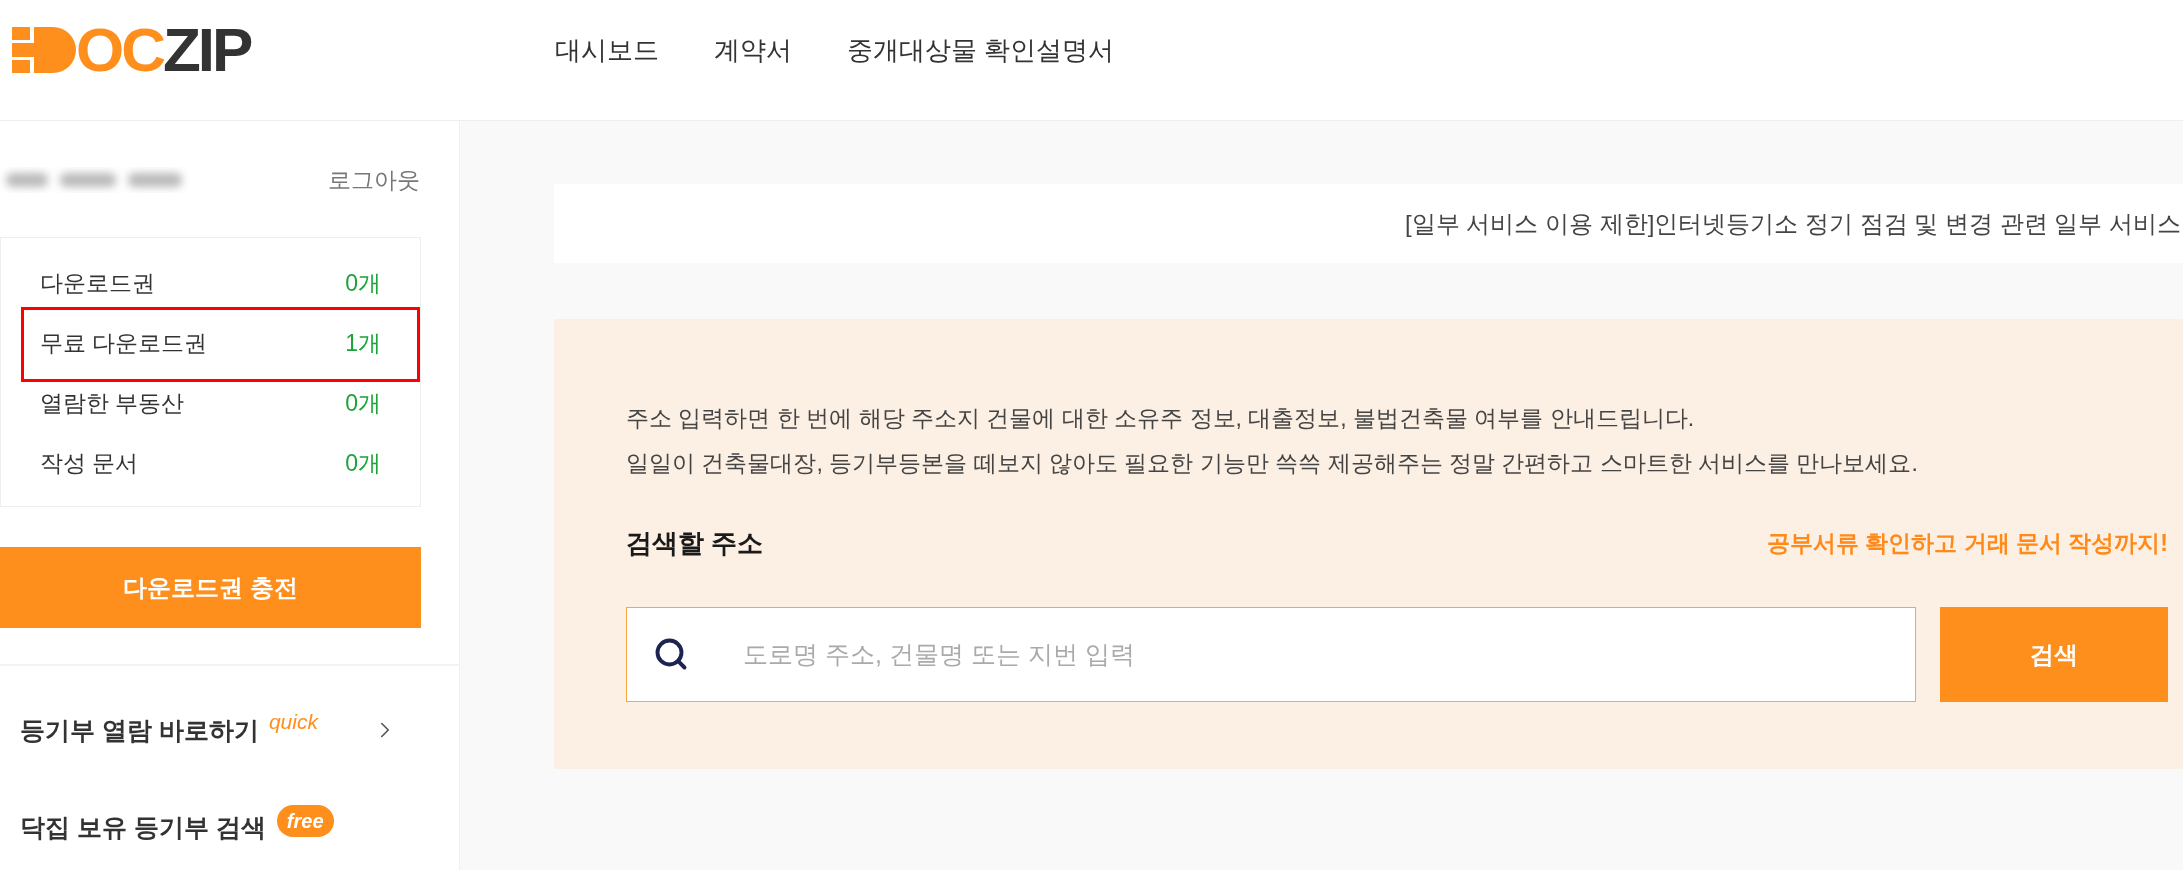 This screenshot has width=2183, height=870. I want to click on sidebar-link: 닥집 보유 등기부 검색 free, so click(200, 827).